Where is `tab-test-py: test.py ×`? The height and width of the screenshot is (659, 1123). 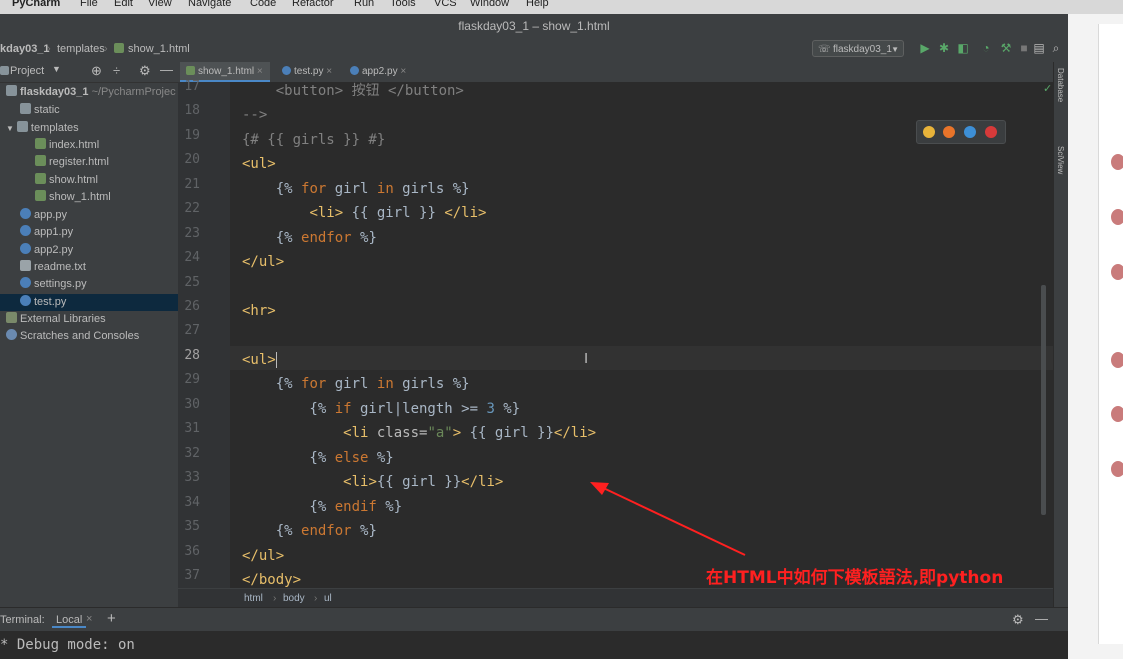
tab-test-py: test.py × is located at coordinates (311, 72).